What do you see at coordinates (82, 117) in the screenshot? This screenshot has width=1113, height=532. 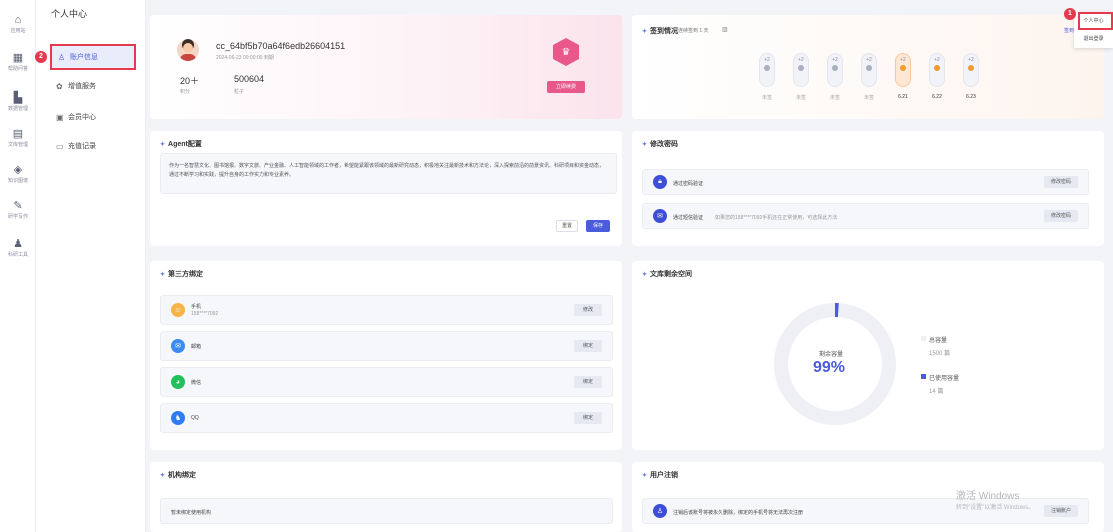 I see `submenu-item-label: 会员中心` at bounding box center [82, 117].